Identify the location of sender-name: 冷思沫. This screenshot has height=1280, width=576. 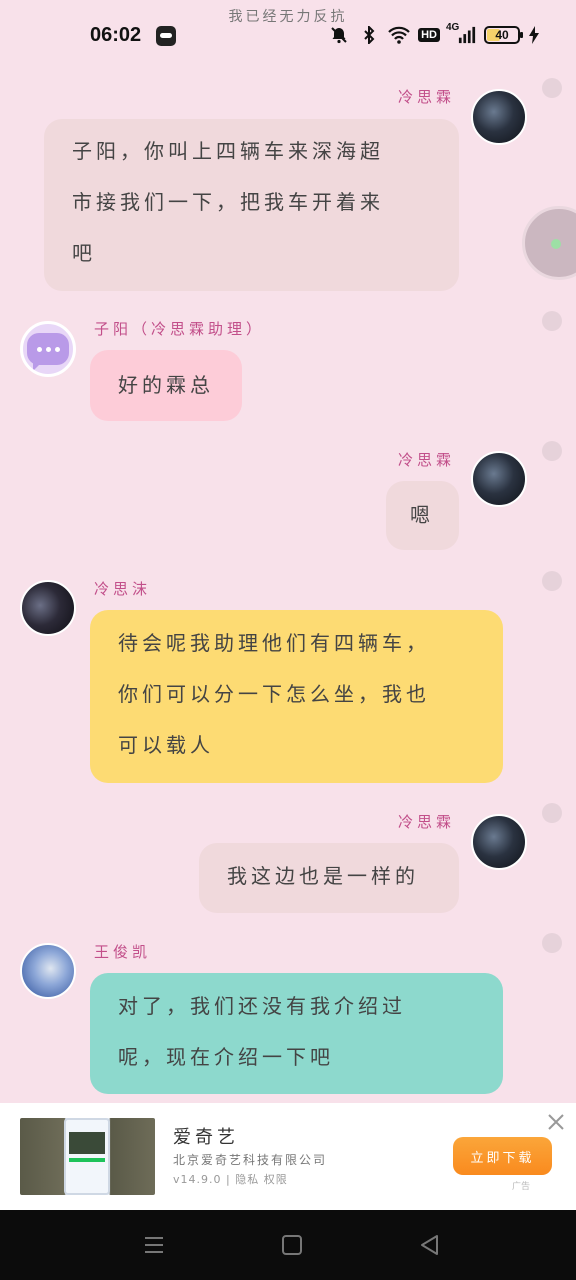
(123, 589).